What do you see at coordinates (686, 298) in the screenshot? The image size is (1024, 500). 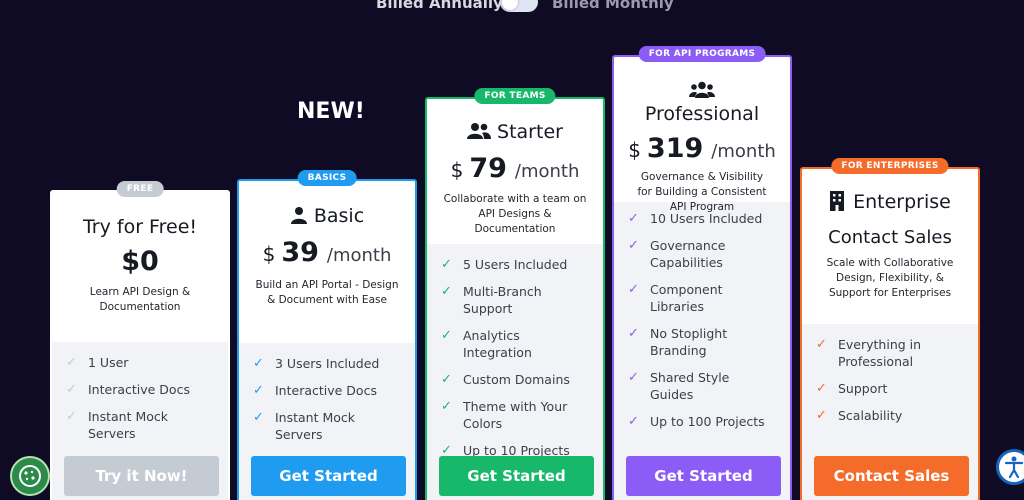 I see `feature-text: Component Libraries` at bounding box center [686, 298].